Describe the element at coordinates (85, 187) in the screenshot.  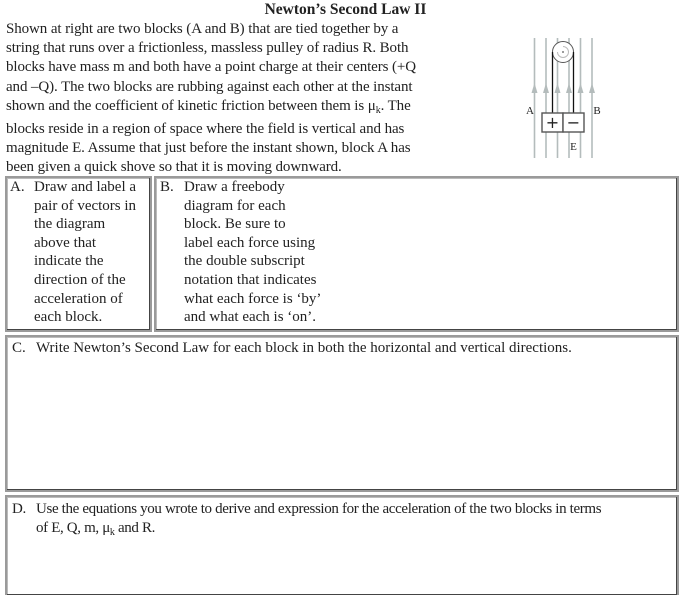
I see `question-text: Draw and label a` at that location.